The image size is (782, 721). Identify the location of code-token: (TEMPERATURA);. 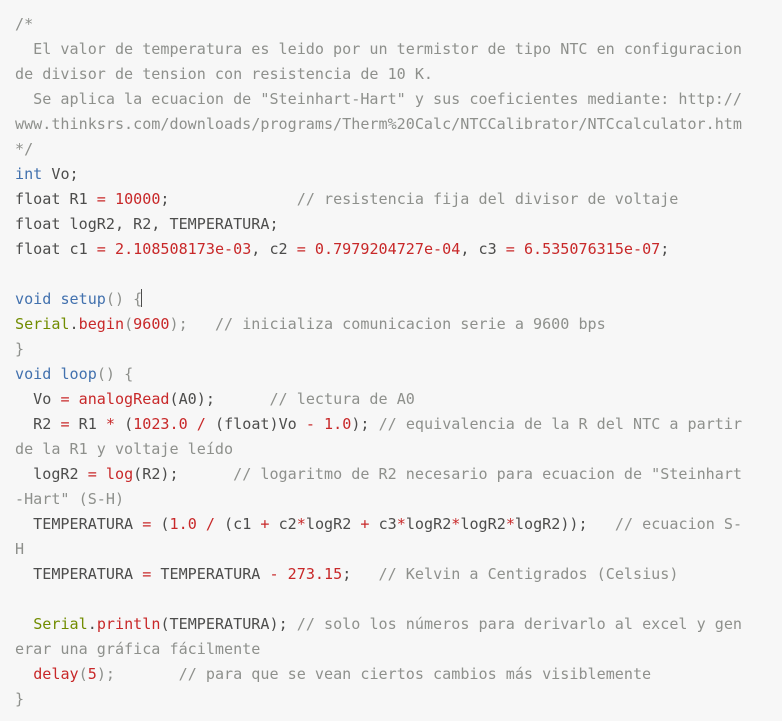
(228, 624).